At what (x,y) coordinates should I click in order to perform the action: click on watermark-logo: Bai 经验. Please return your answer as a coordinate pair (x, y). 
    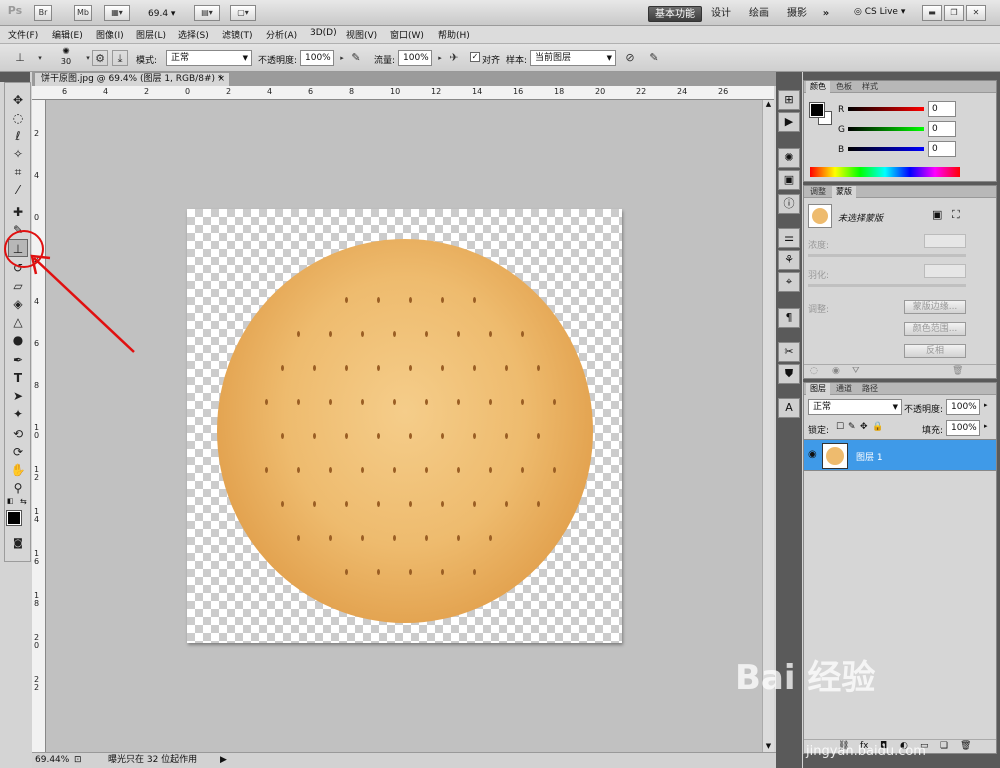
    Looking at the image, I should click on (805, 678).